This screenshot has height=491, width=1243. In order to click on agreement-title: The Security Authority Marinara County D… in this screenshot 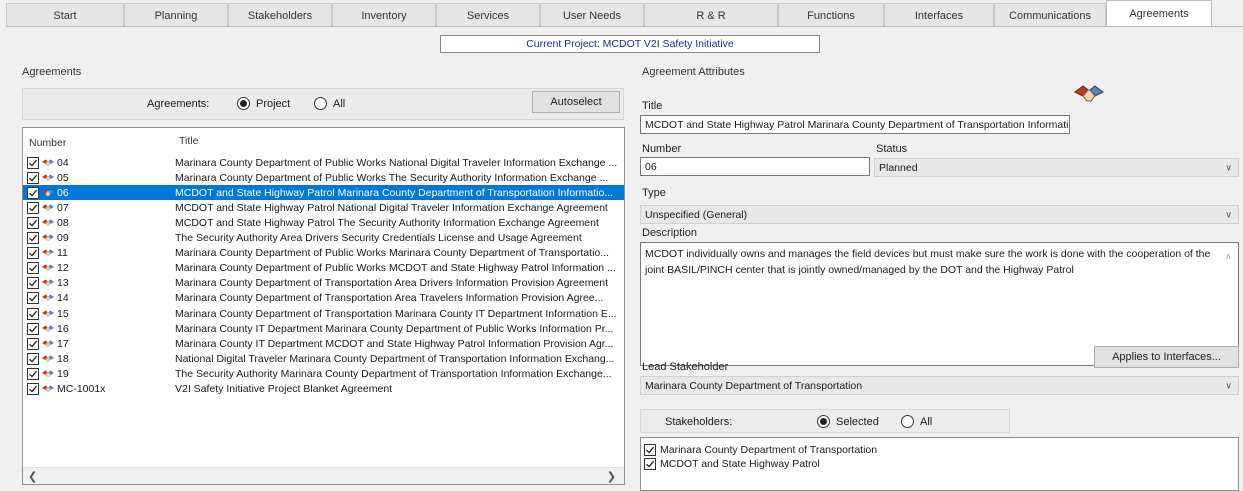, I will do `click(393, 373)`.